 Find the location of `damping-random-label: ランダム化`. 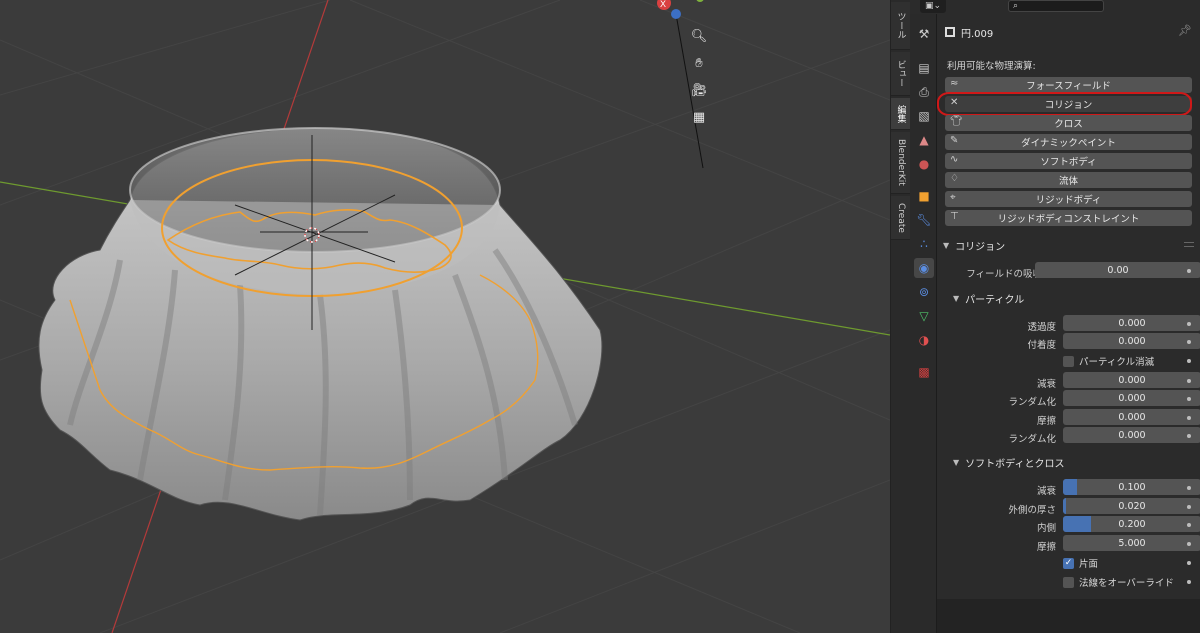

damping-random-label: ランダム化 is located at coordinates (1032, 402).